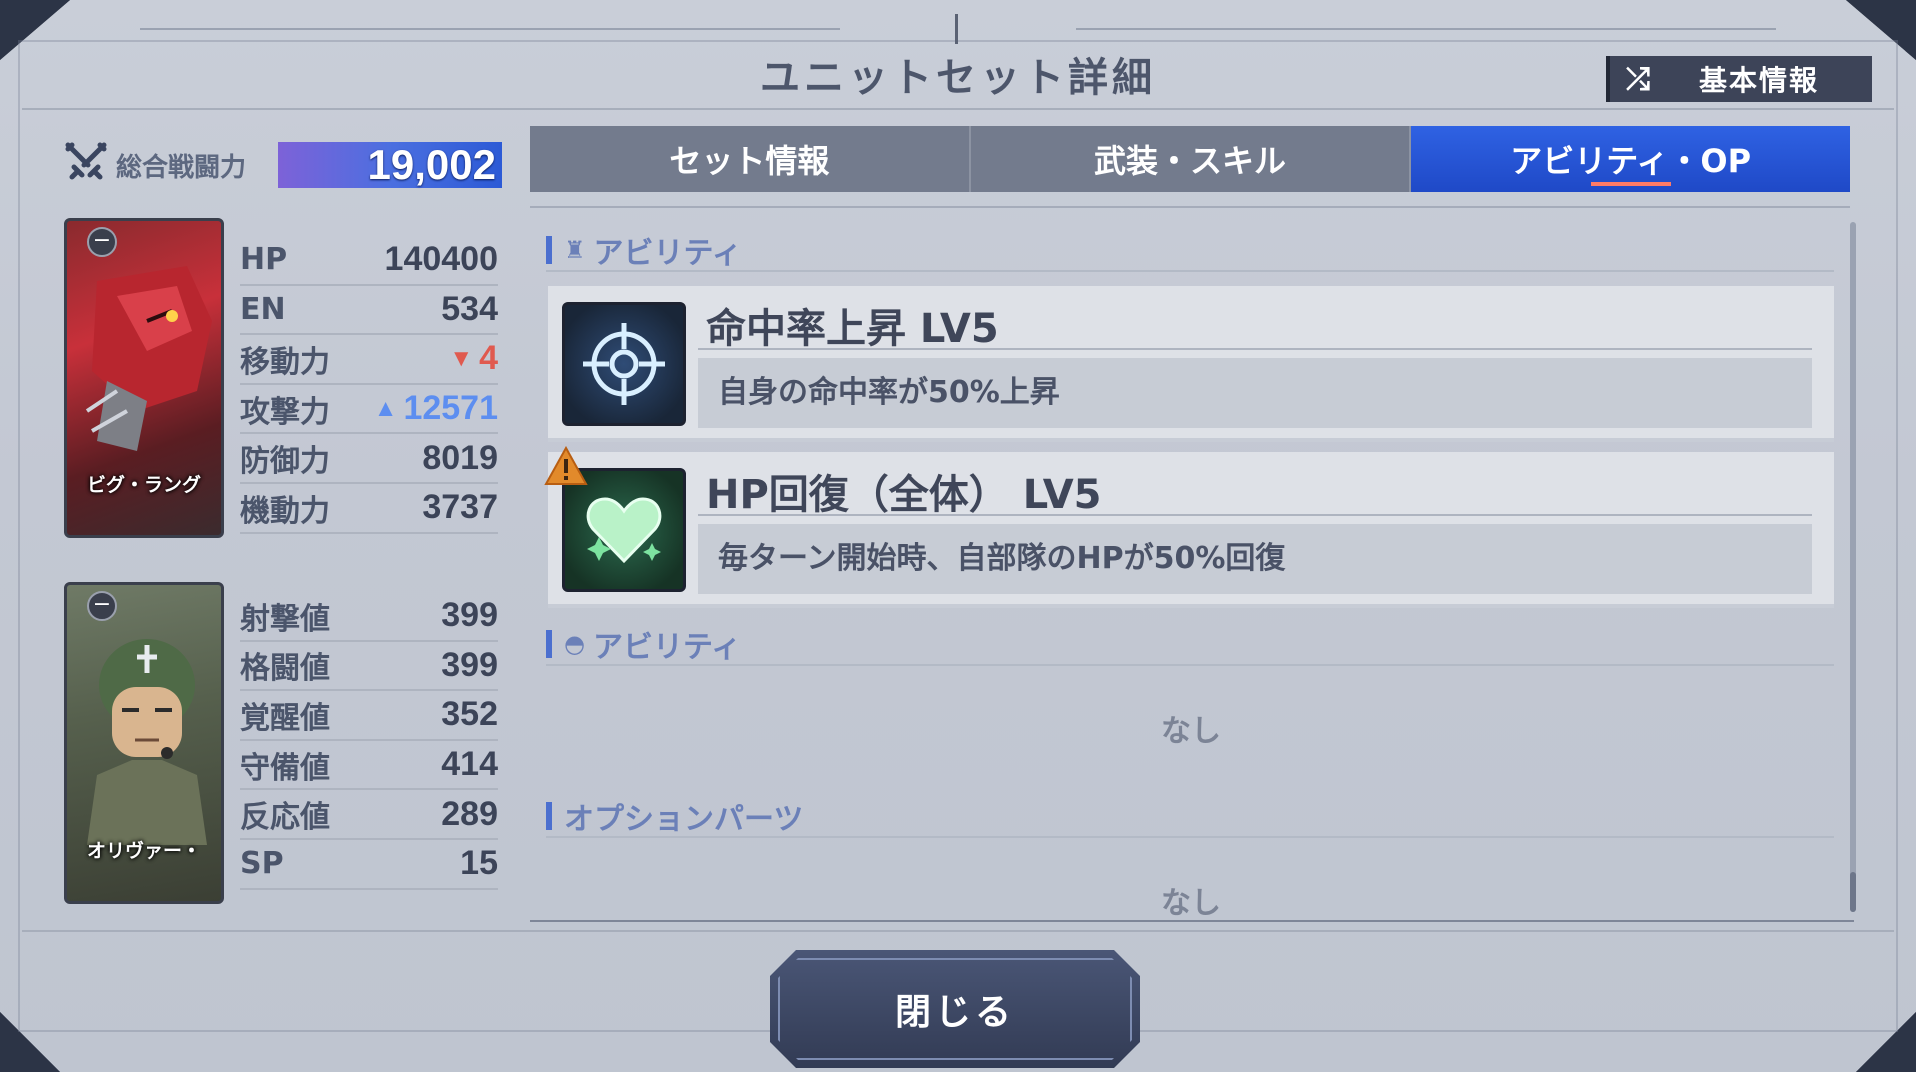 Image resolution: width=1916 pixels, height=1072 pixels. What do you see at coordinates (441, 259) in the screenshot?
I see `stat-value: 140400` at bounding box center [441, 259].